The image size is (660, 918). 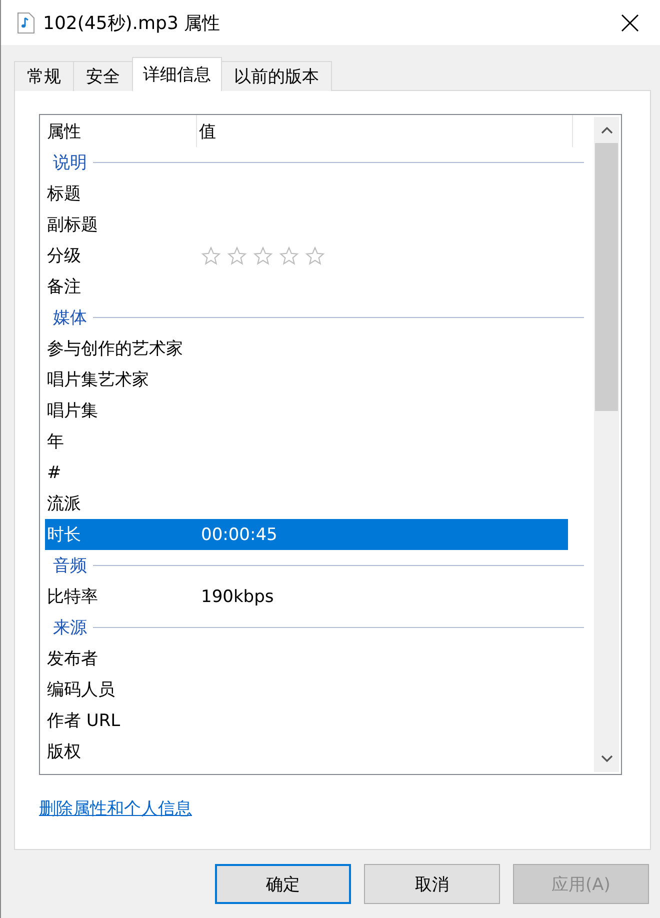 What do you see at coordinates (70, 318) in the screenshot?
I see `group-heading: 媒体` at bounding box center [70, 318].